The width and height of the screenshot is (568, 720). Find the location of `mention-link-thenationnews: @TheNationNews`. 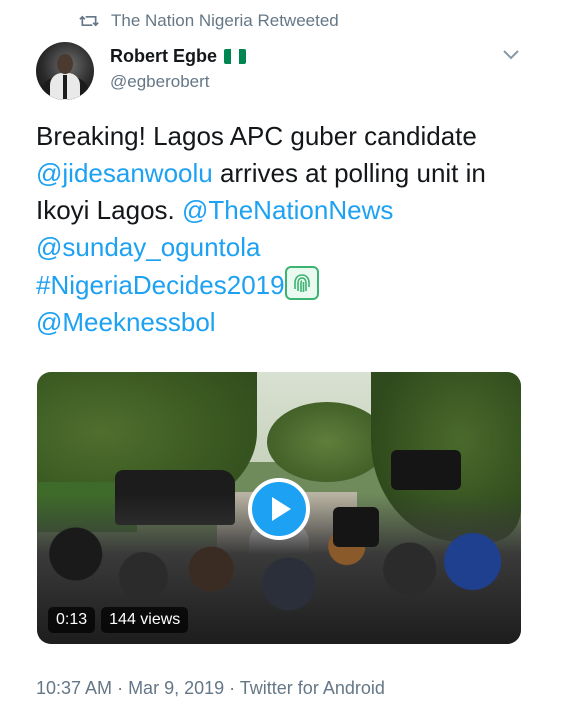

mention-link-thenationnews: @TheNationNews is located at coordinates (287, 210).